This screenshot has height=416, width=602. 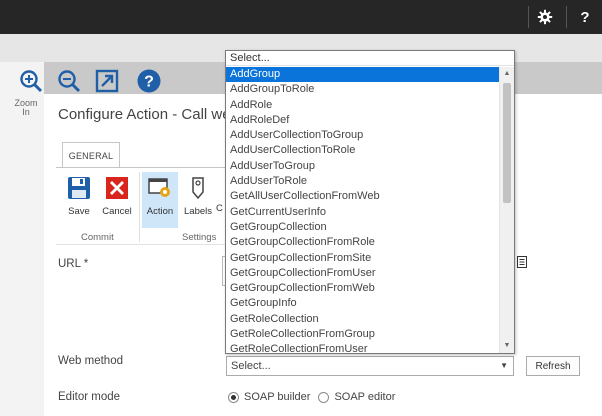 What do you see at coordinates (199, 237) in the screenshot?
I see `settings-group-label: Settings` at bounding box center [199, 237].